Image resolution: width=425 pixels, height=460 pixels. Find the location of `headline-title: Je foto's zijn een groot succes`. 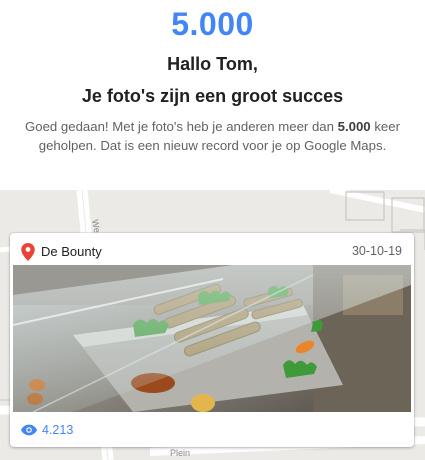

headline-title: Je foto's zijn een groot succes is located at coordinates (212, 96).